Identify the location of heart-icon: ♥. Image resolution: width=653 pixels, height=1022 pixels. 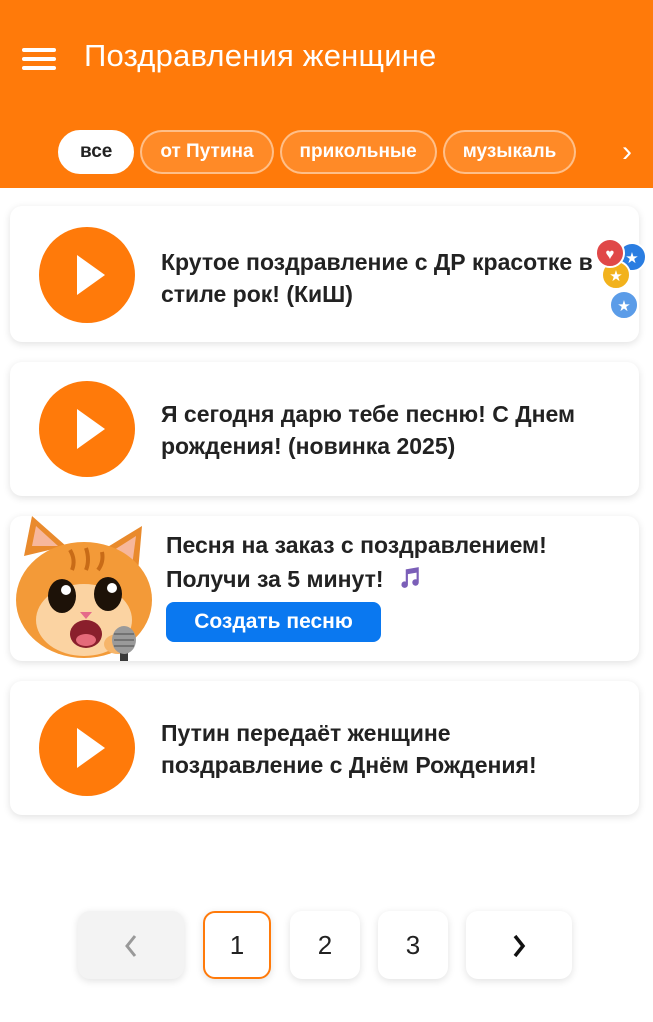
(610, 253).